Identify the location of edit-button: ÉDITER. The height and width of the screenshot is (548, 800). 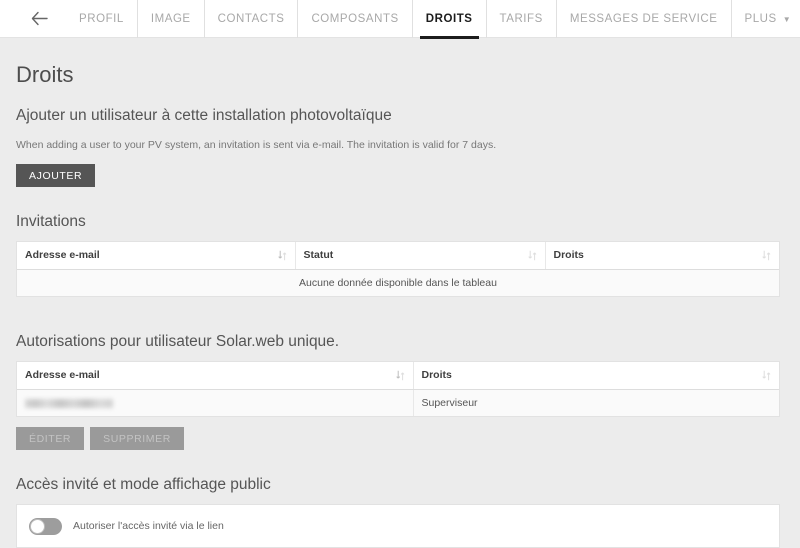
(50, 438).